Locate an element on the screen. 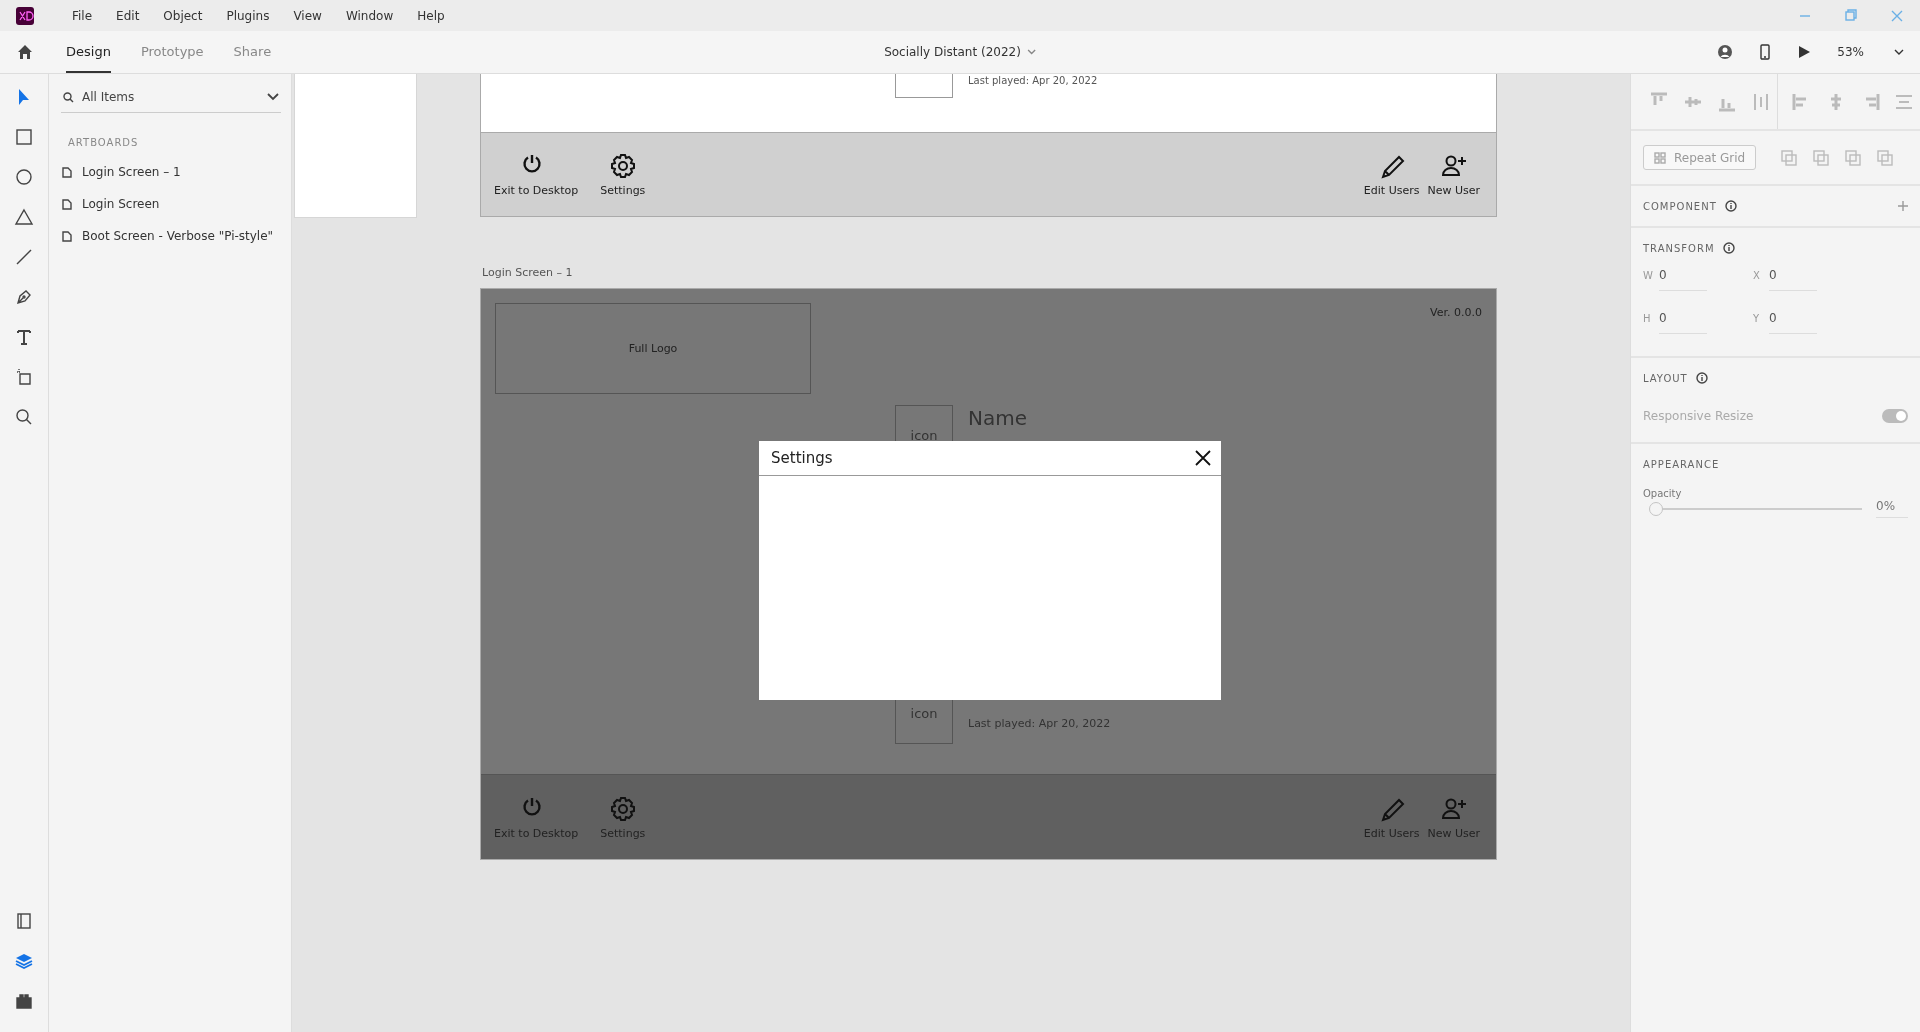 This screenshot has width=1920, height=1032. artboard-icon is located at coordinates (24, 377).